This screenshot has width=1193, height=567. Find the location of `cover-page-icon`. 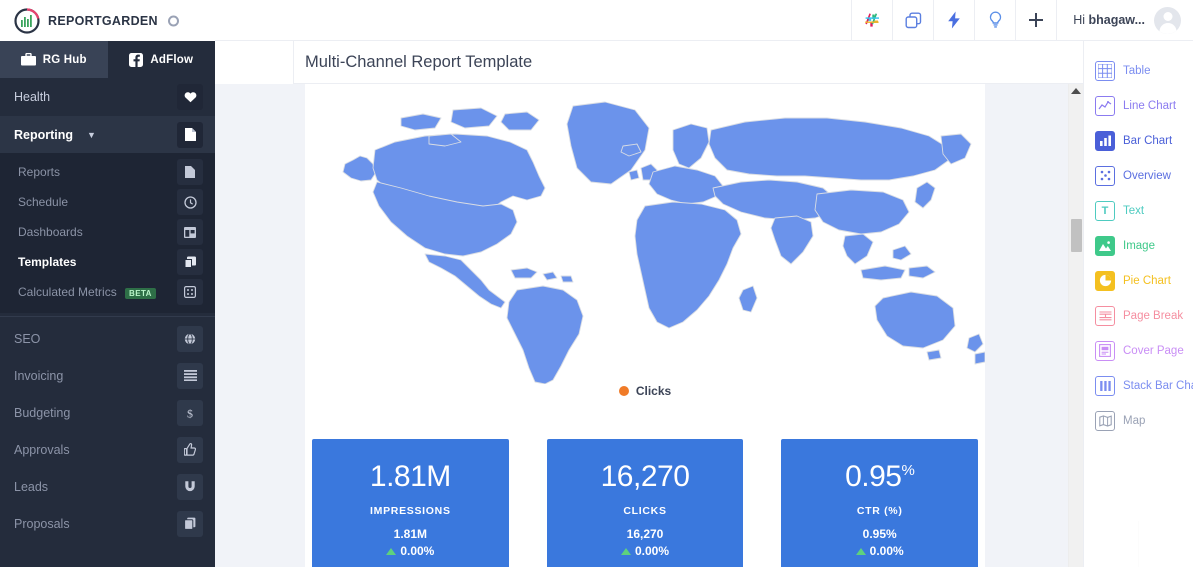

cover-page-icon is located at coordinates (1105, 350).